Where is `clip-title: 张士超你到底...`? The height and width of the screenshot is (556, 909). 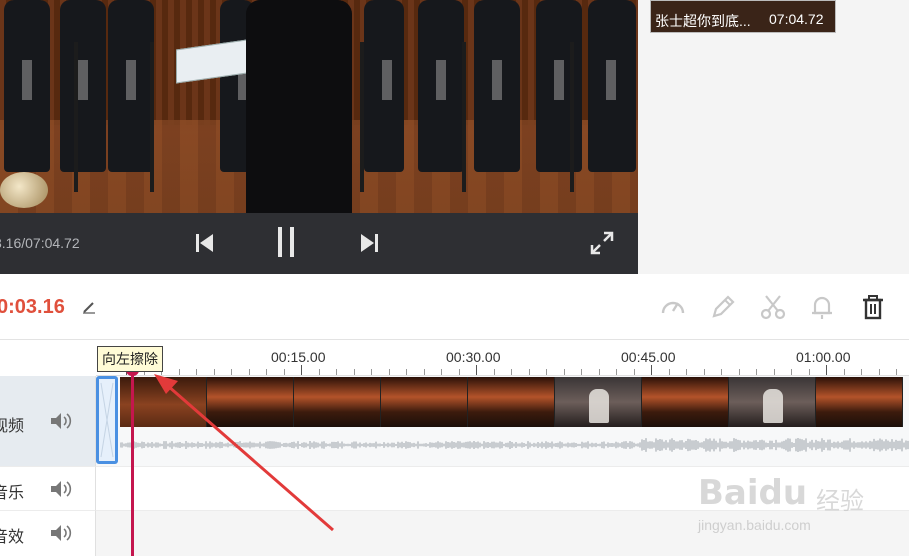
clip-title: 张士超你到底... is located at coordinates (703, 21).